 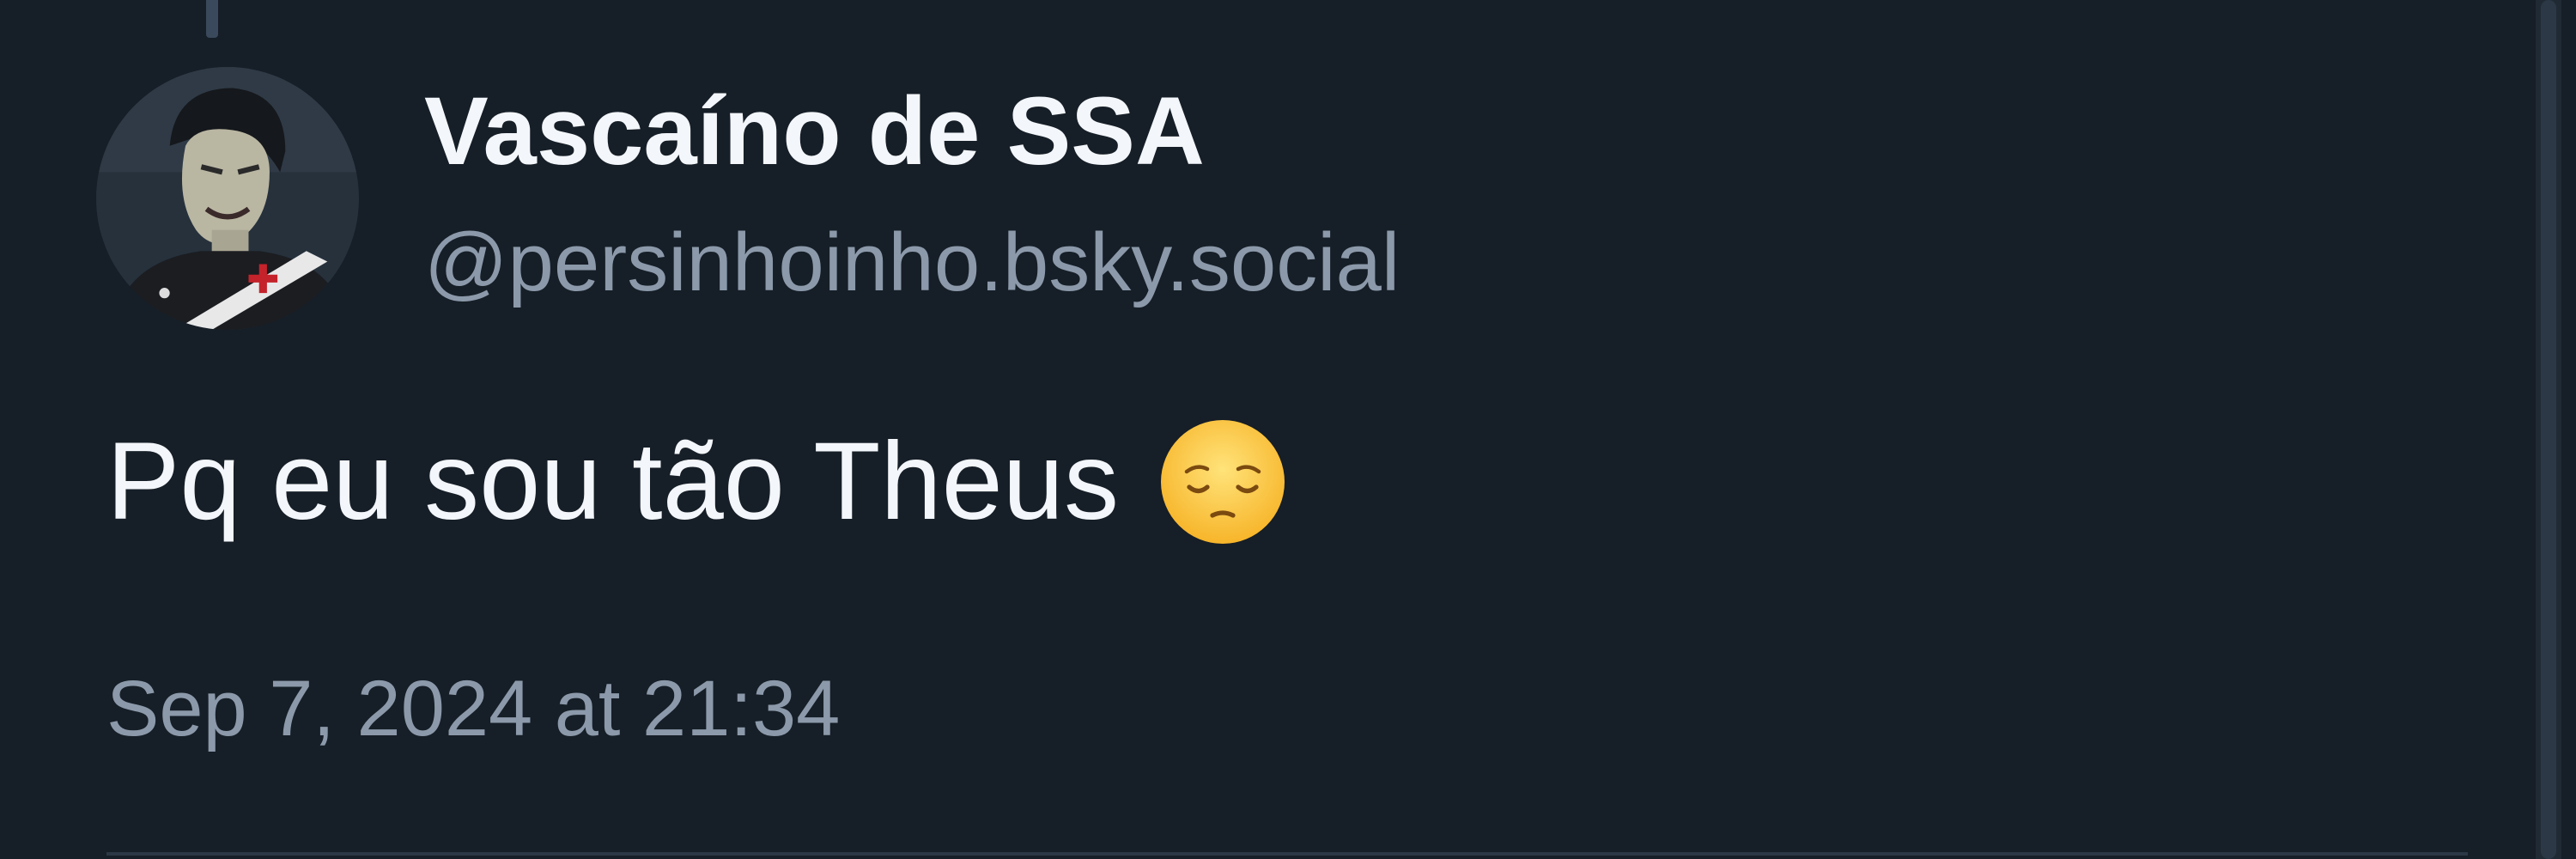 I want to click on pensive-face-emoji-icon, so click(x=1222, y=482).